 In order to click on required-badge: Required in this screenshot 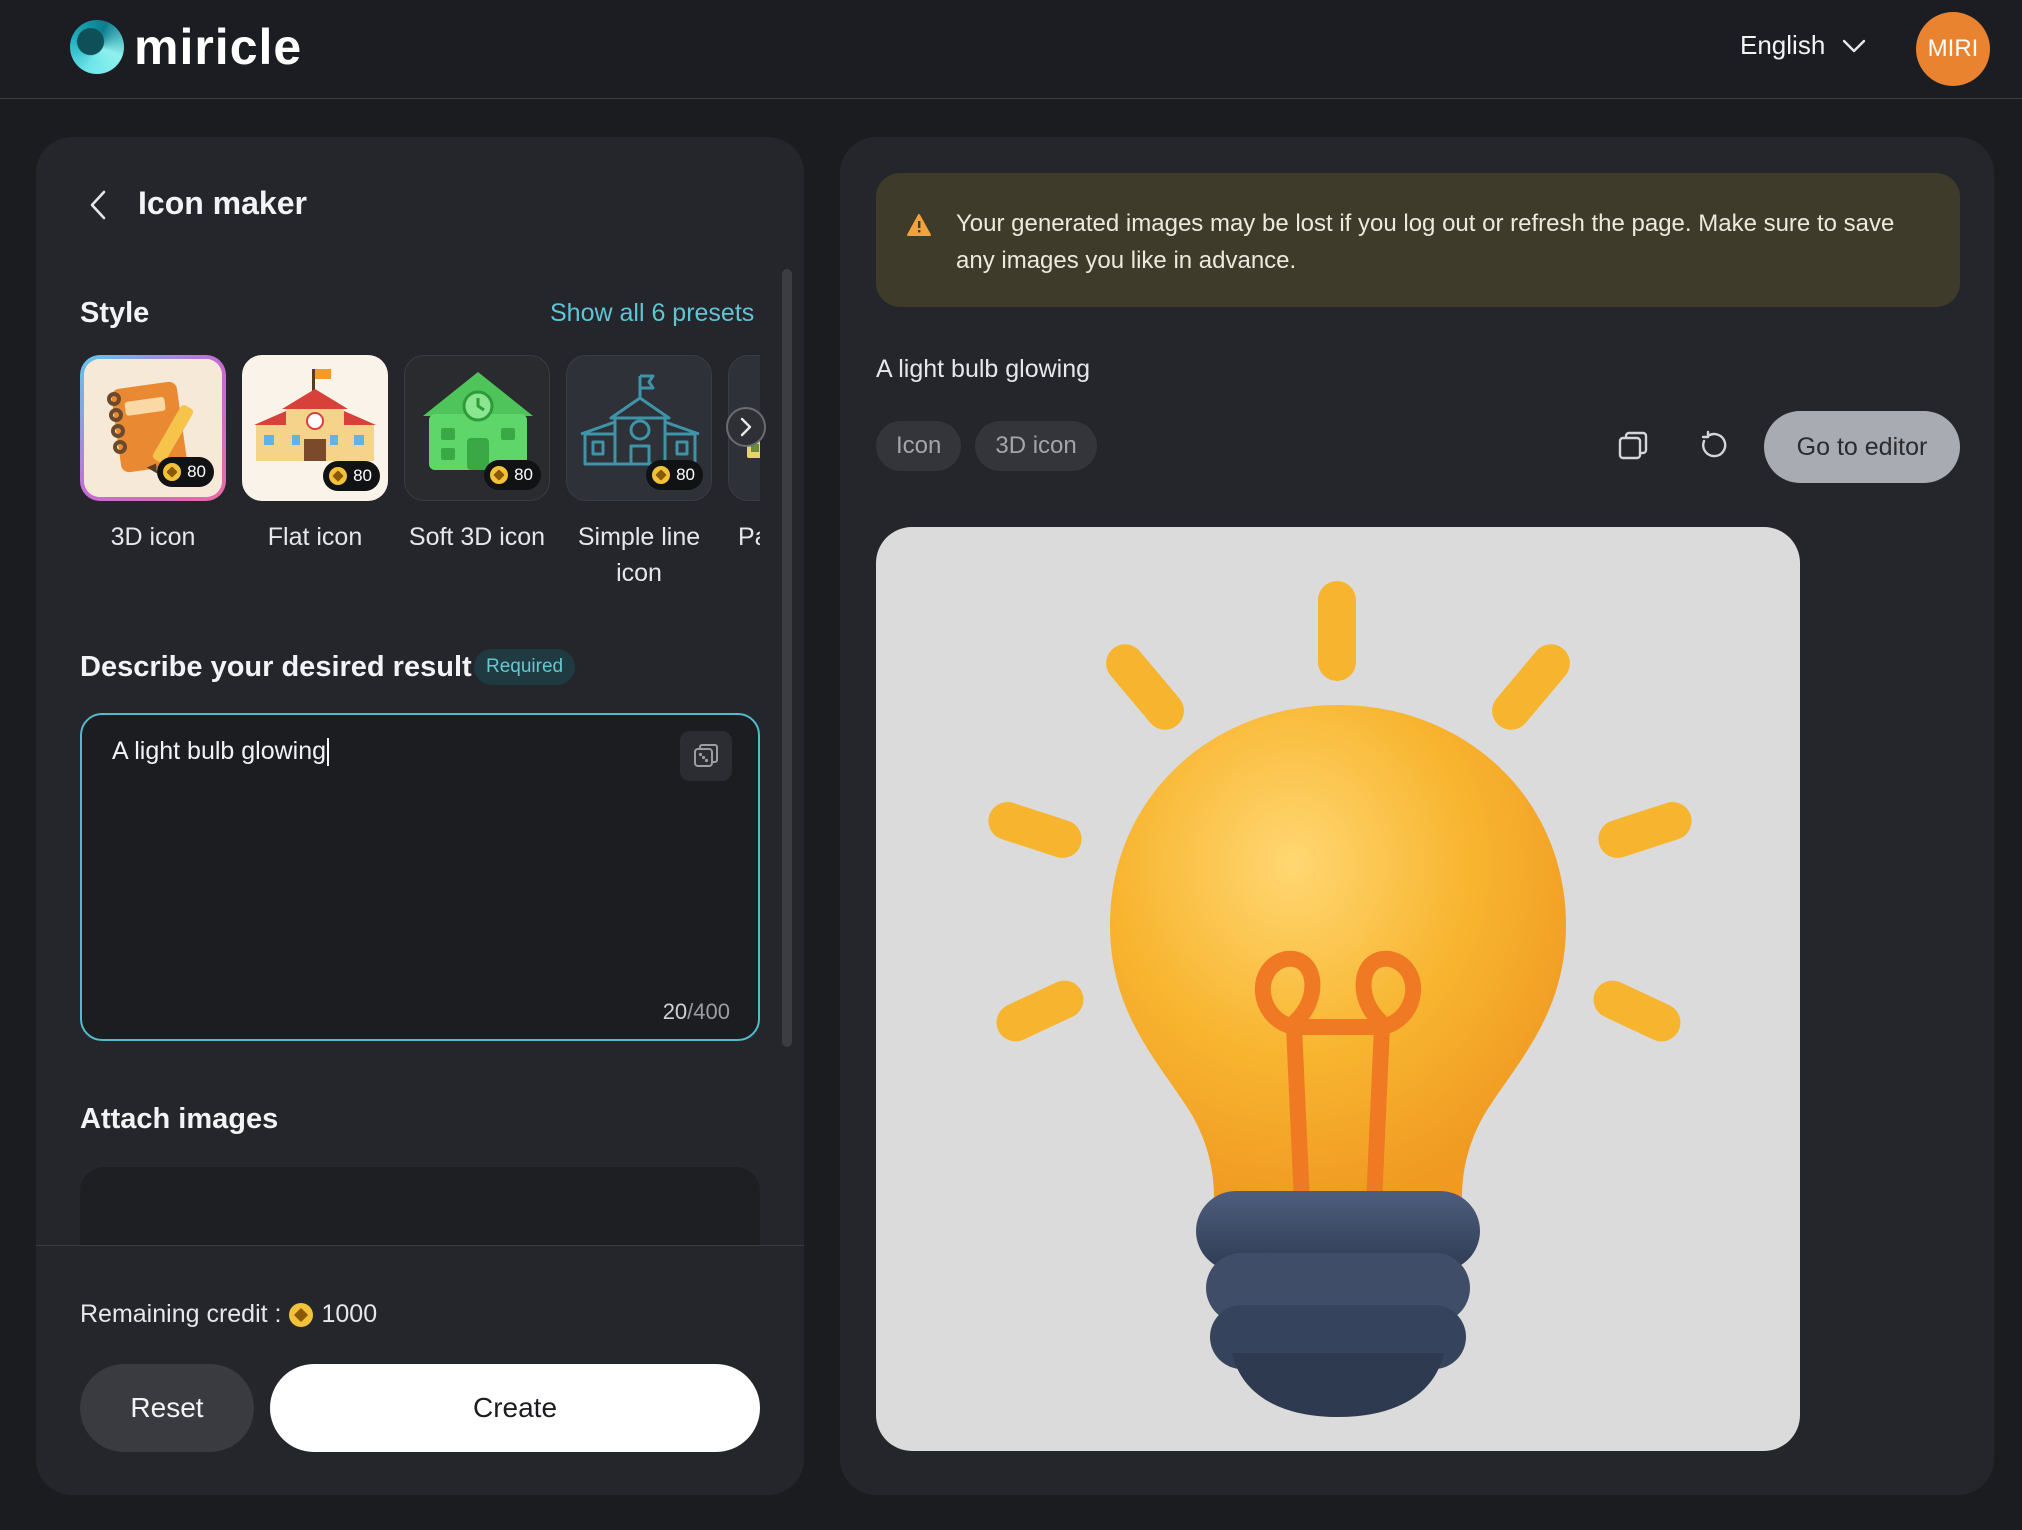, I will do `click(525, 667)`.